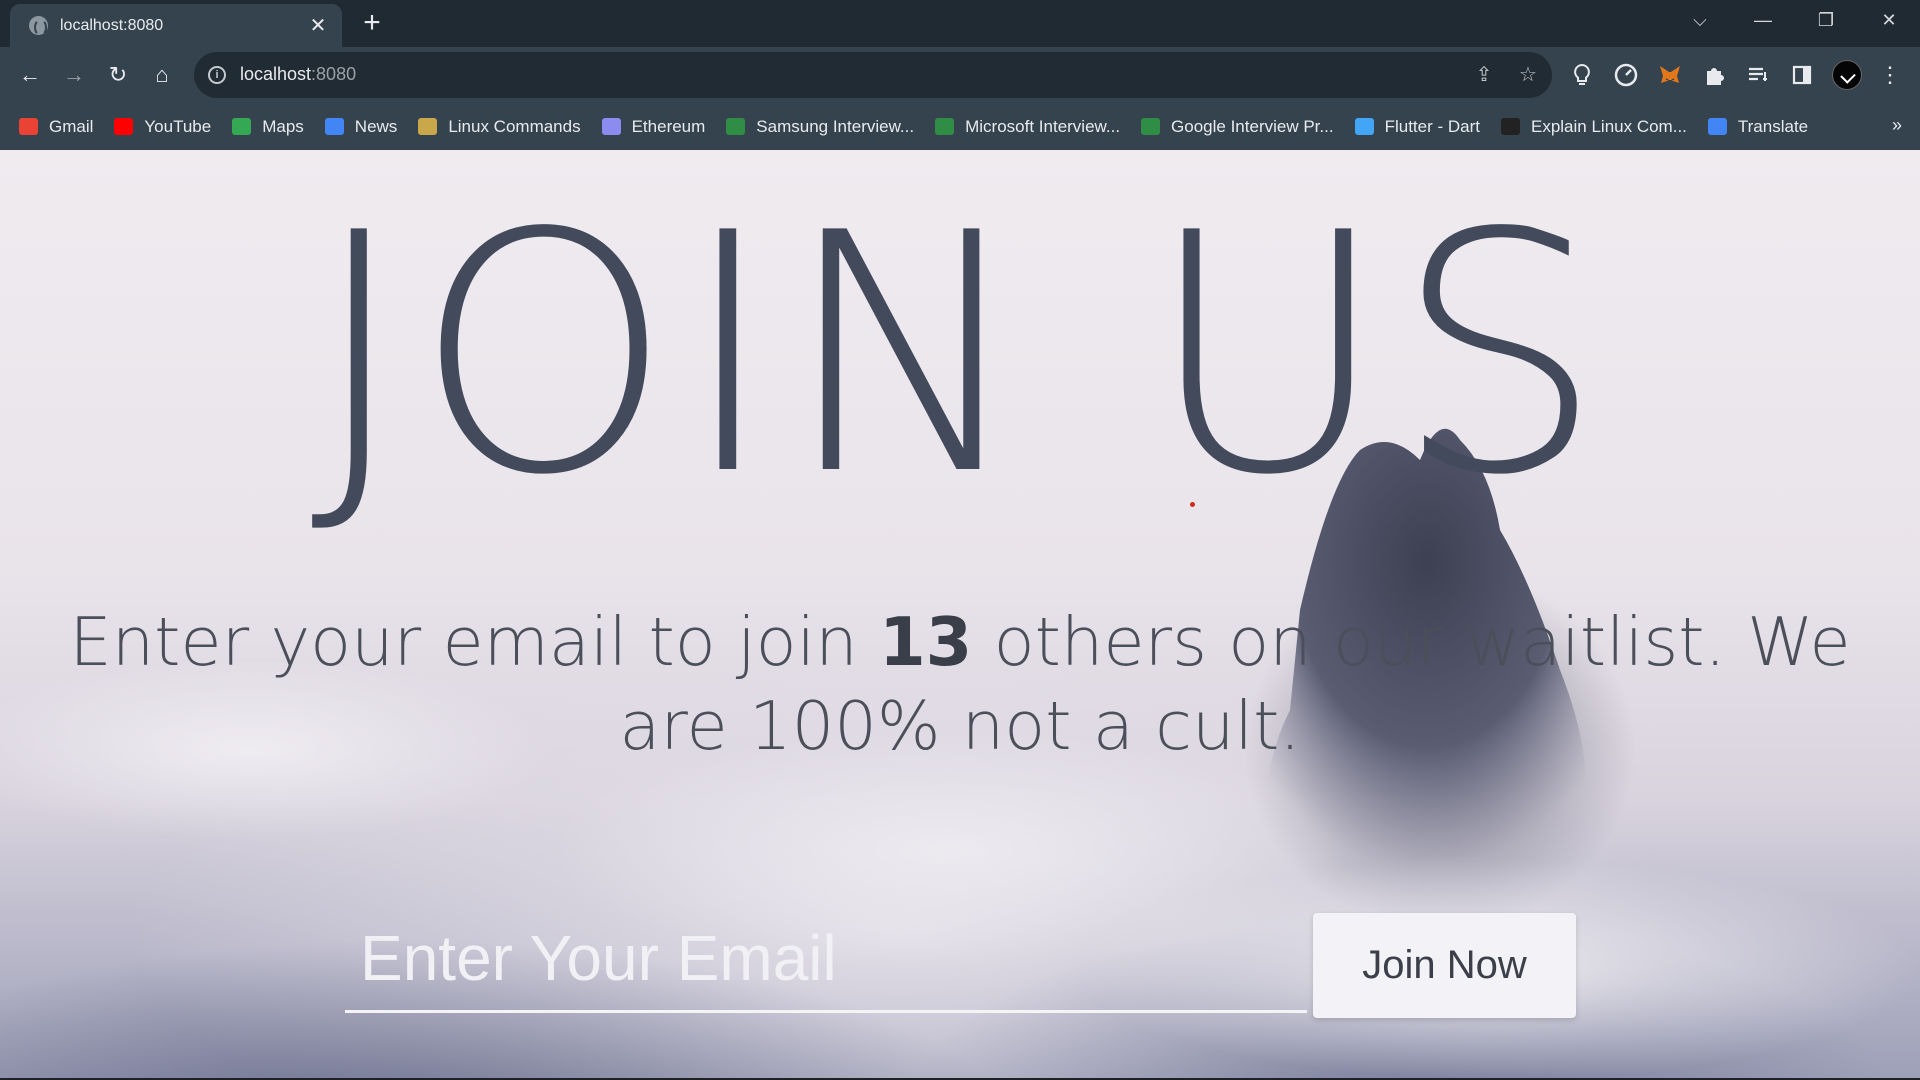  Describe the element at coordinates (514, 126) in the screenshot. I see `bookmark-label: Linux Commands` at that location.